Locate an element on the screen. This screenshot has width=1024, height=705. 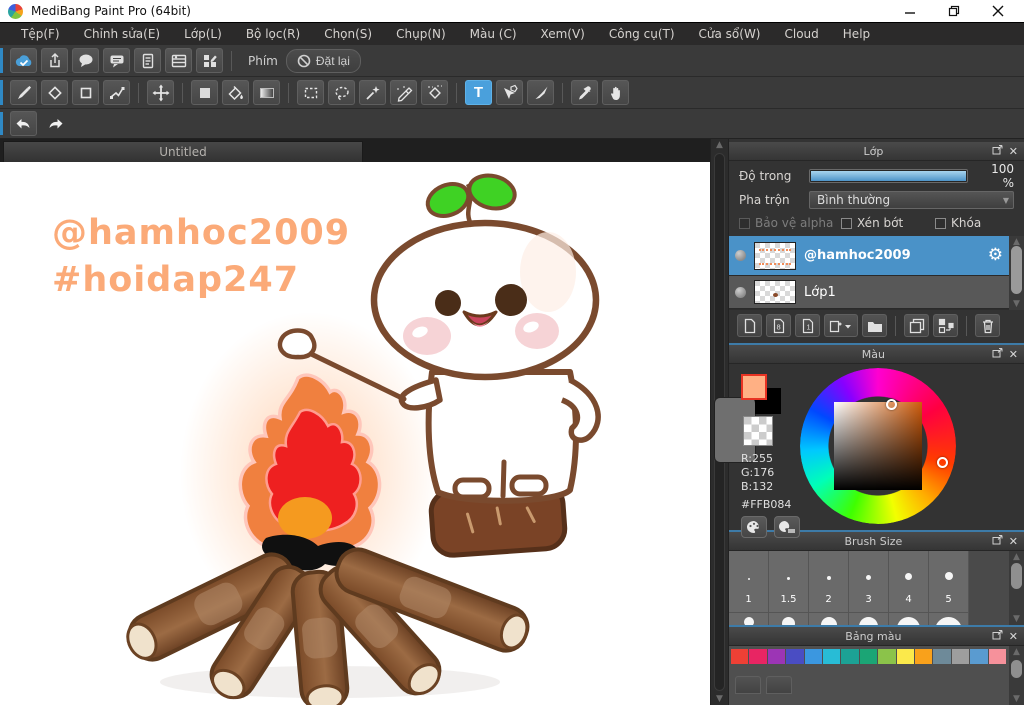
menu-item: Chọn(S) is located at coordinates (348, 34).